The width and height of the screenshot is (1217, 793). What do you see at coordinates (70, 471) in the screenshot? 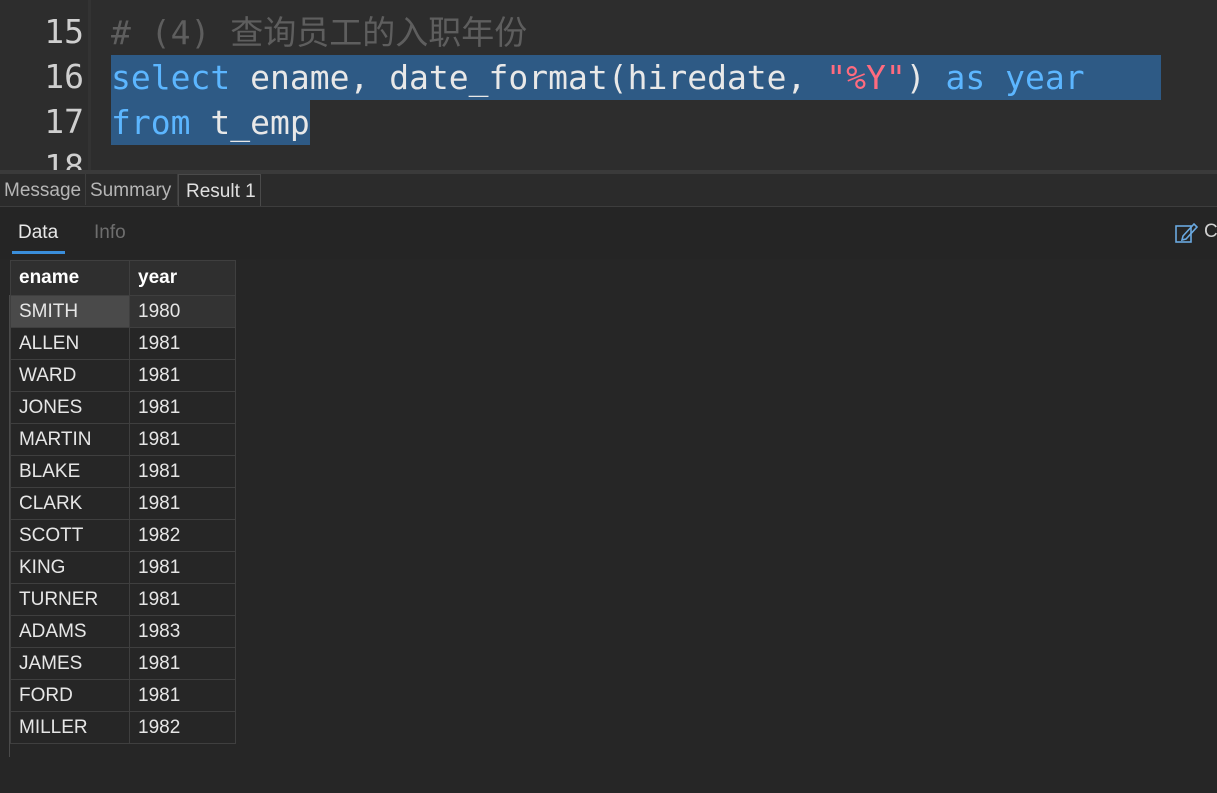
I see `cell-ename: BLAKE` at bounding box center [70, 471].